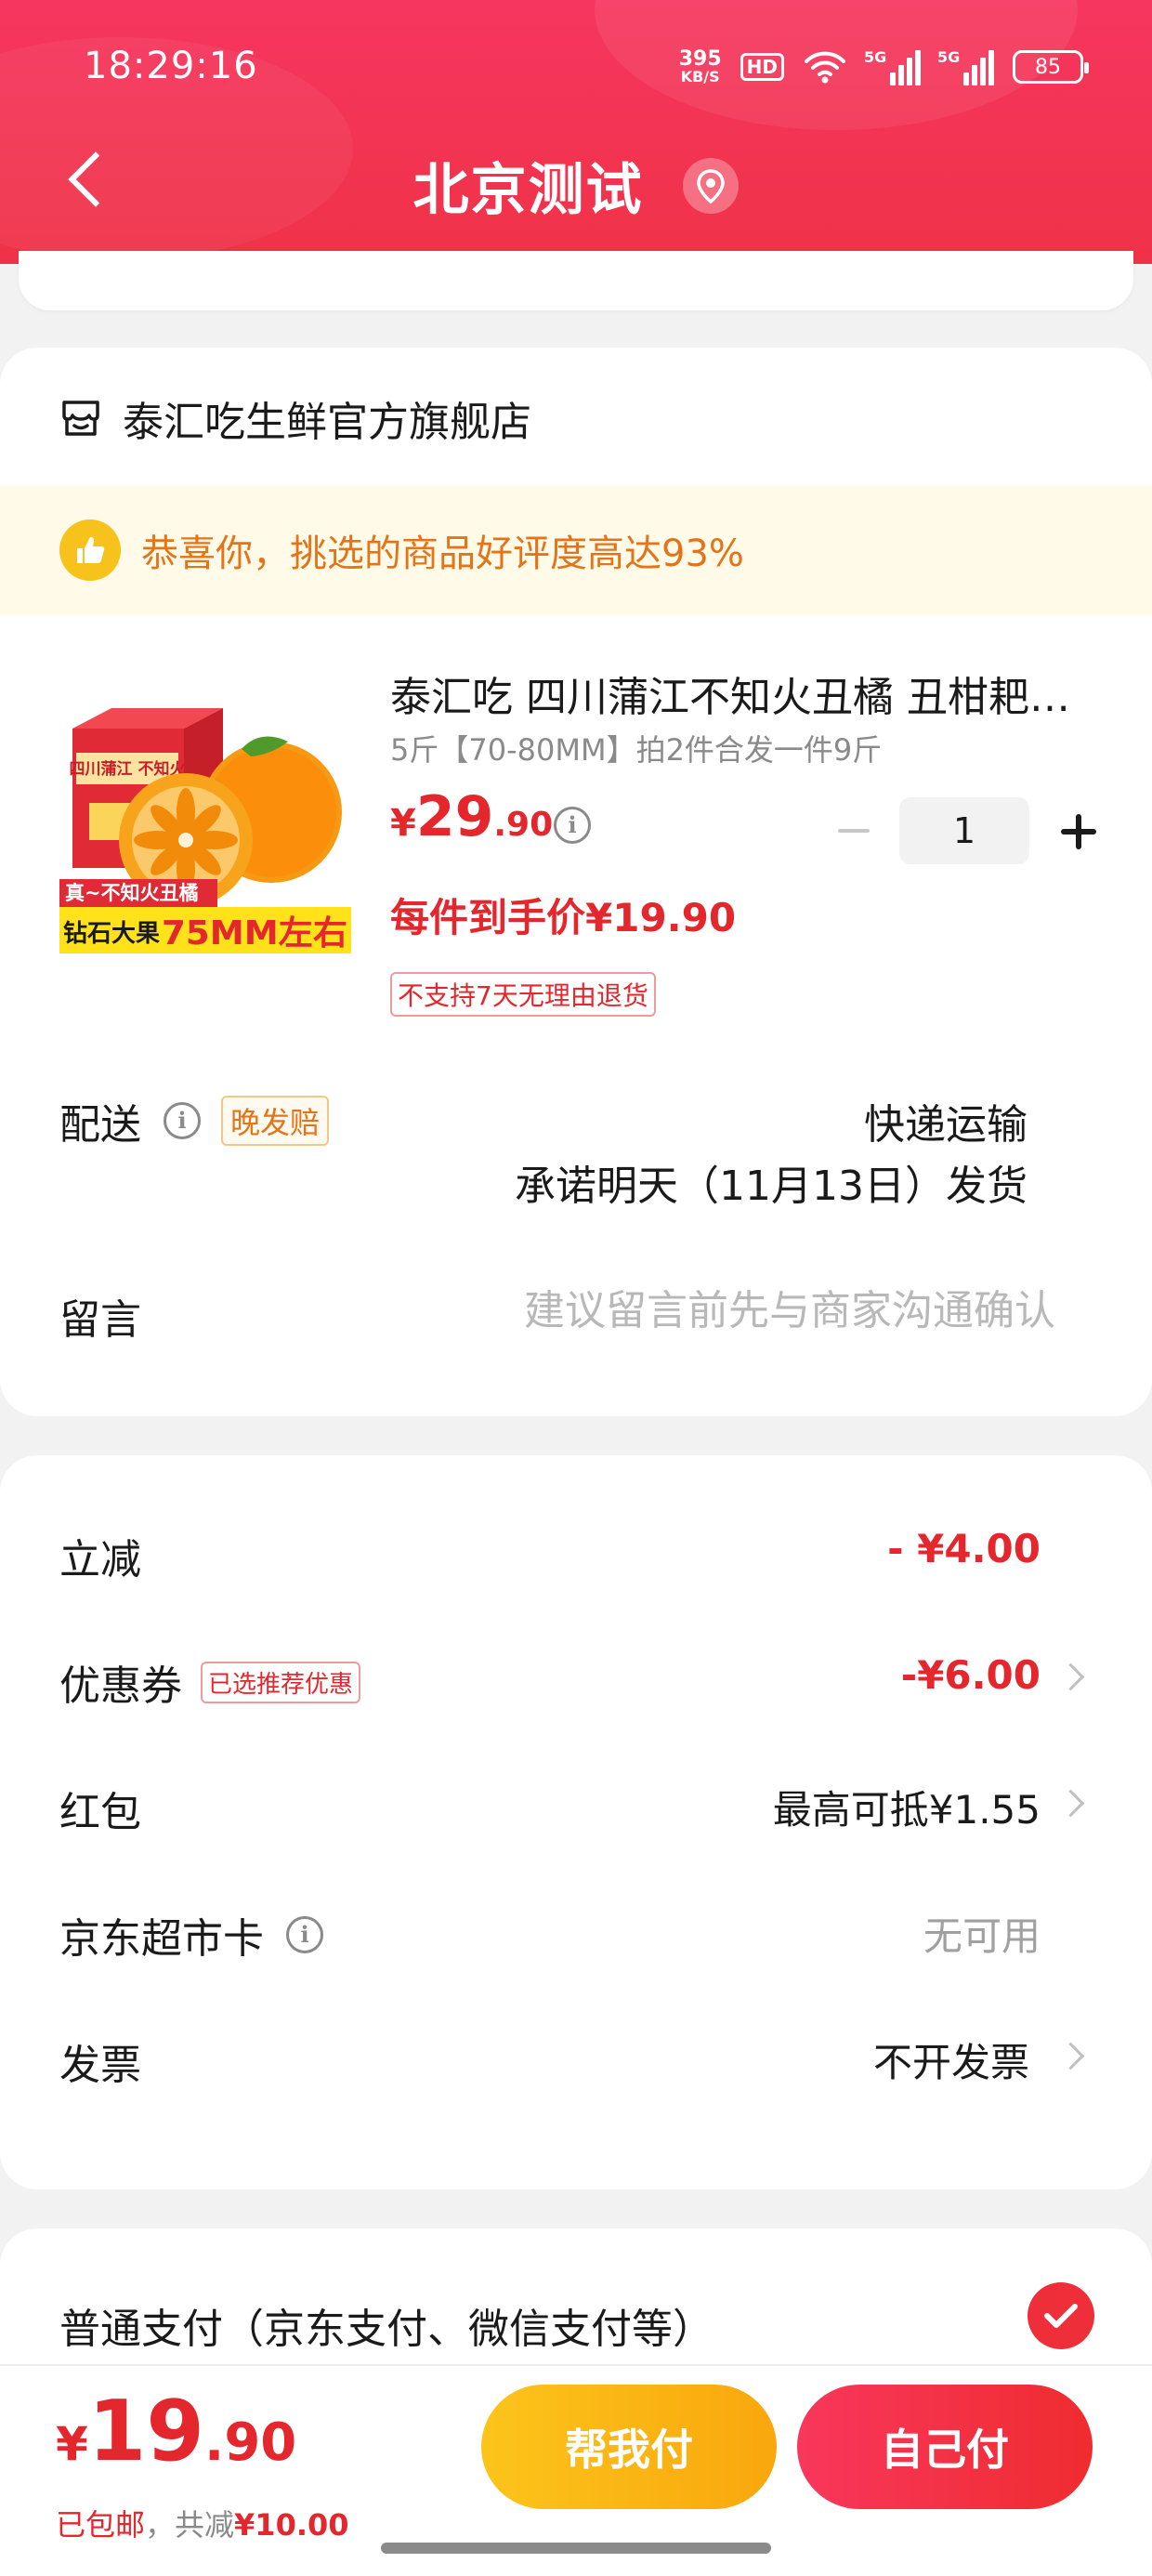 The width and height of the screenshot is (1152, 2576). What do you see at coordinates (964, 1548) in the screenshot?
I see `instant-discount-value: - ¥4.00` at bounding box center [964, 1548].